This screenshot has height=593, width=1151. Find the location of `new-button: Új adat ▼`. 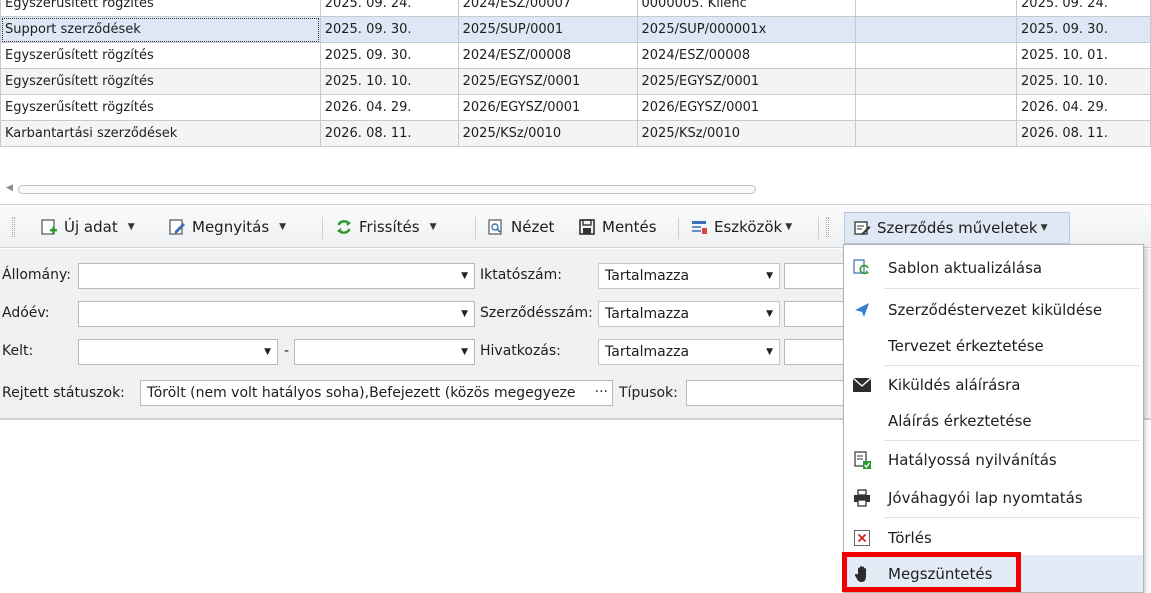

new-button: Új adat ▼ is located at coordinates (87, 227).